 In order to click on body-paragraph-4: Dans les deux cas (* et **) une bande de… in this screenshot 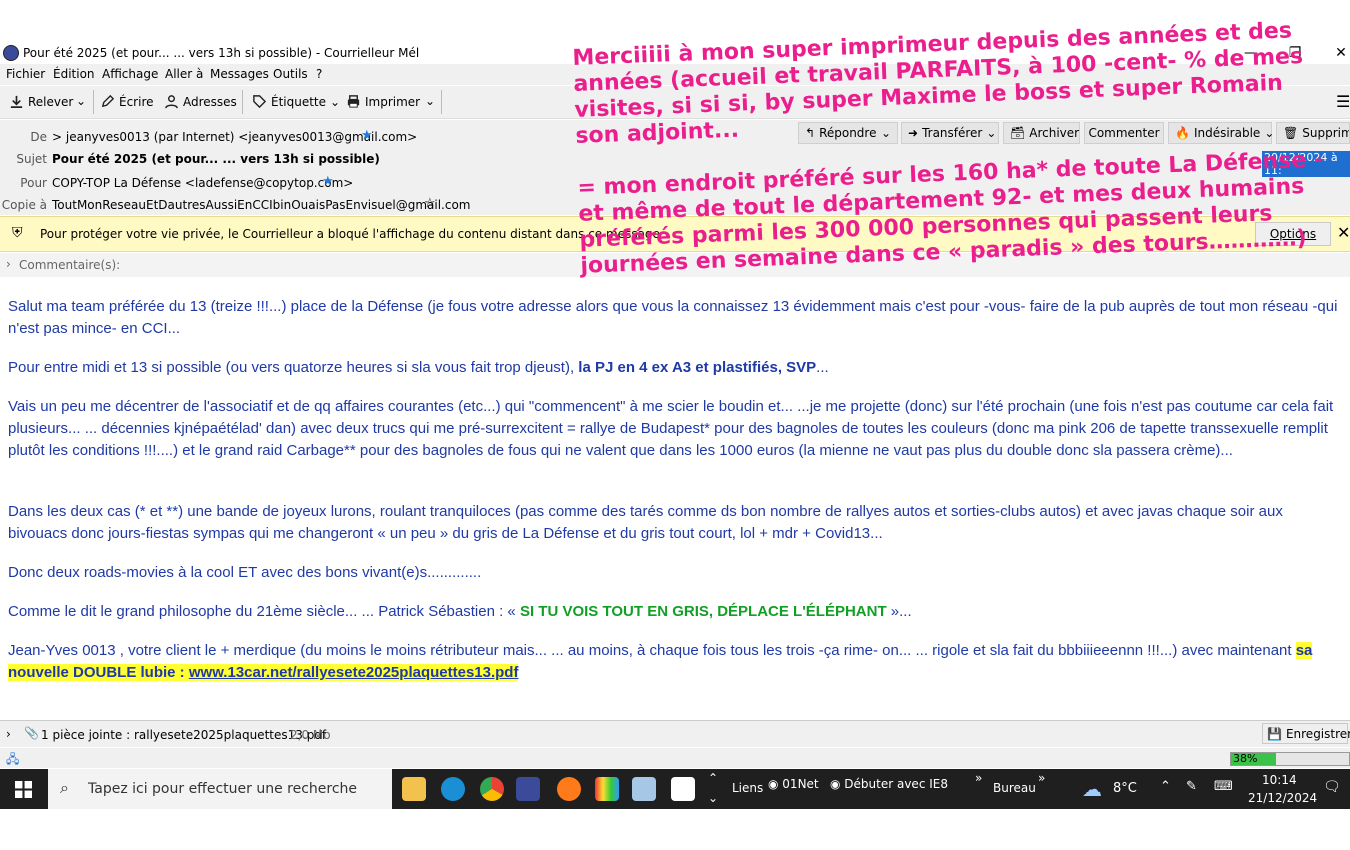, I will do `click(645, 522)`.